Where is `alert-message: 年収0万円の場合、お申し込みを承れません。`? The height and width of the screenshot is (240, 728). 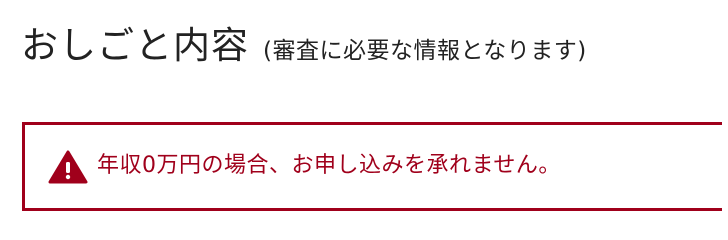
alert-message: 年収0万円の場合、お申し込みを承れません。 is located at coordinates (329, 165).